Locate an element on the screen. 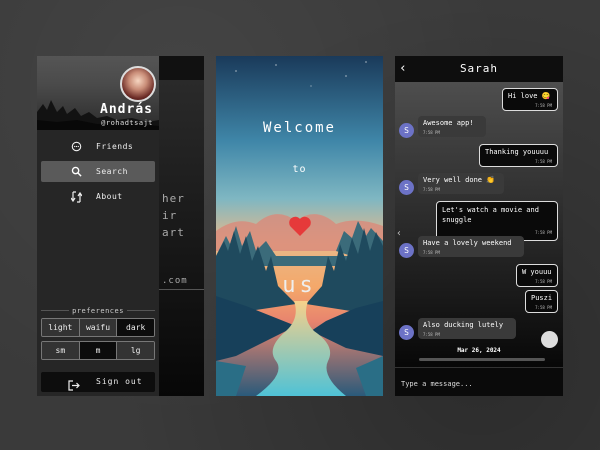  date-separator: Mar 26, 2024 is located at coordinates (479, 350).